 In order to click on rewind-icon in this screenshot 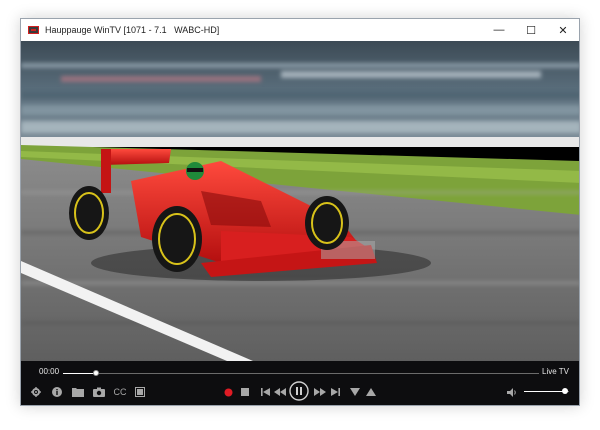, I will do `click(280, 392)`.